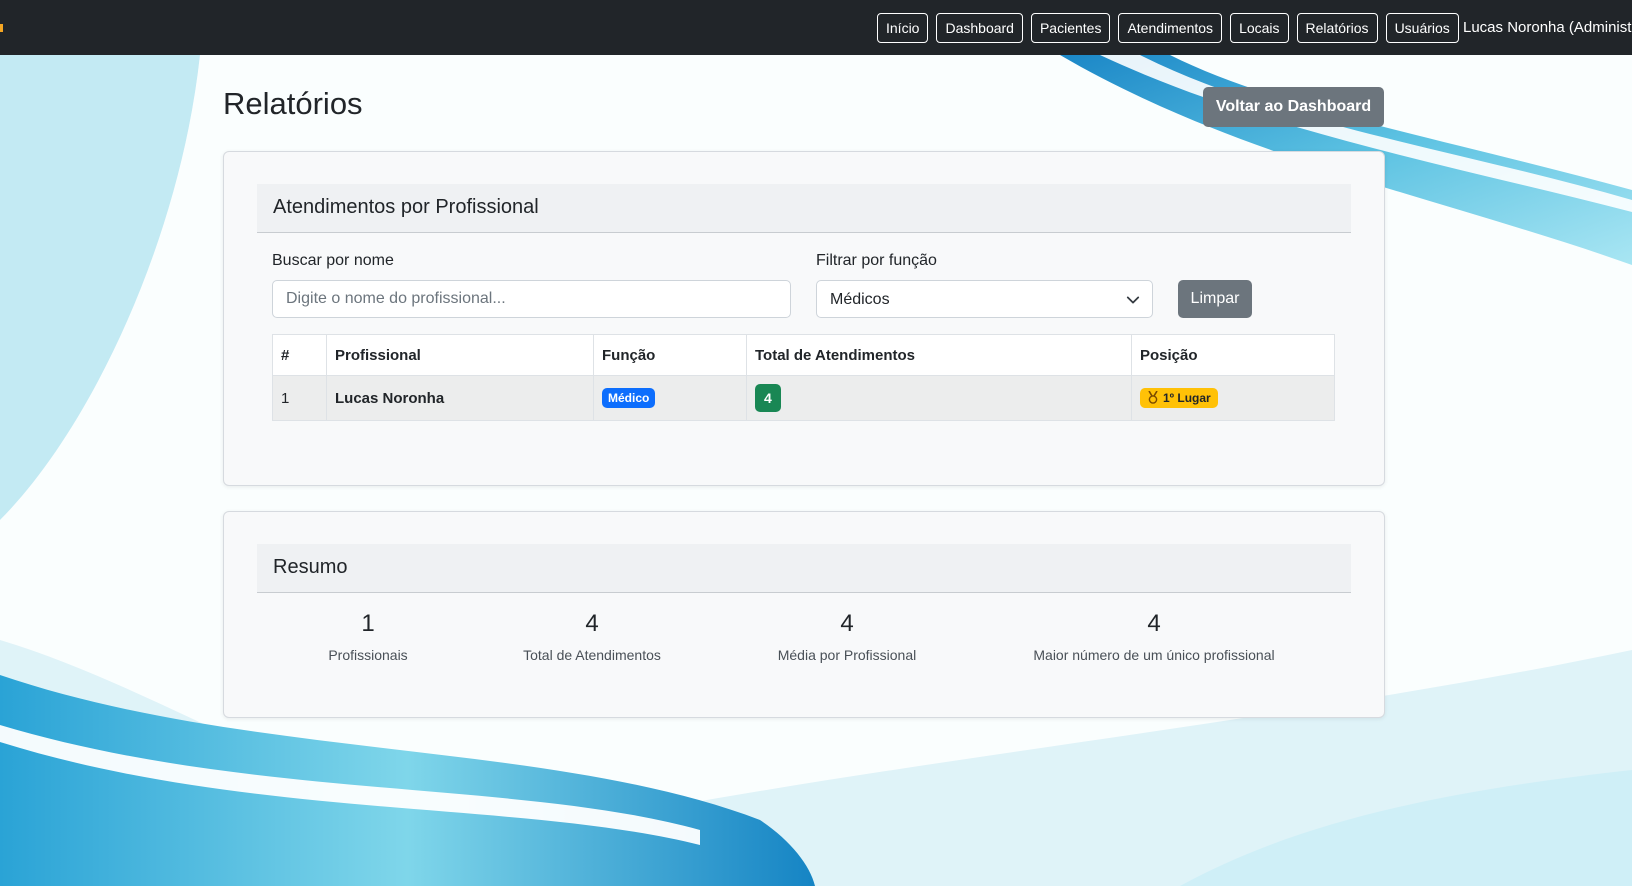 The height and width of the screenshot is (886, 1632). What do you see at coordinates (460, 355) in the screenshot?
I see `column-header-professional: Profissional` at bounding box center [460, 355].